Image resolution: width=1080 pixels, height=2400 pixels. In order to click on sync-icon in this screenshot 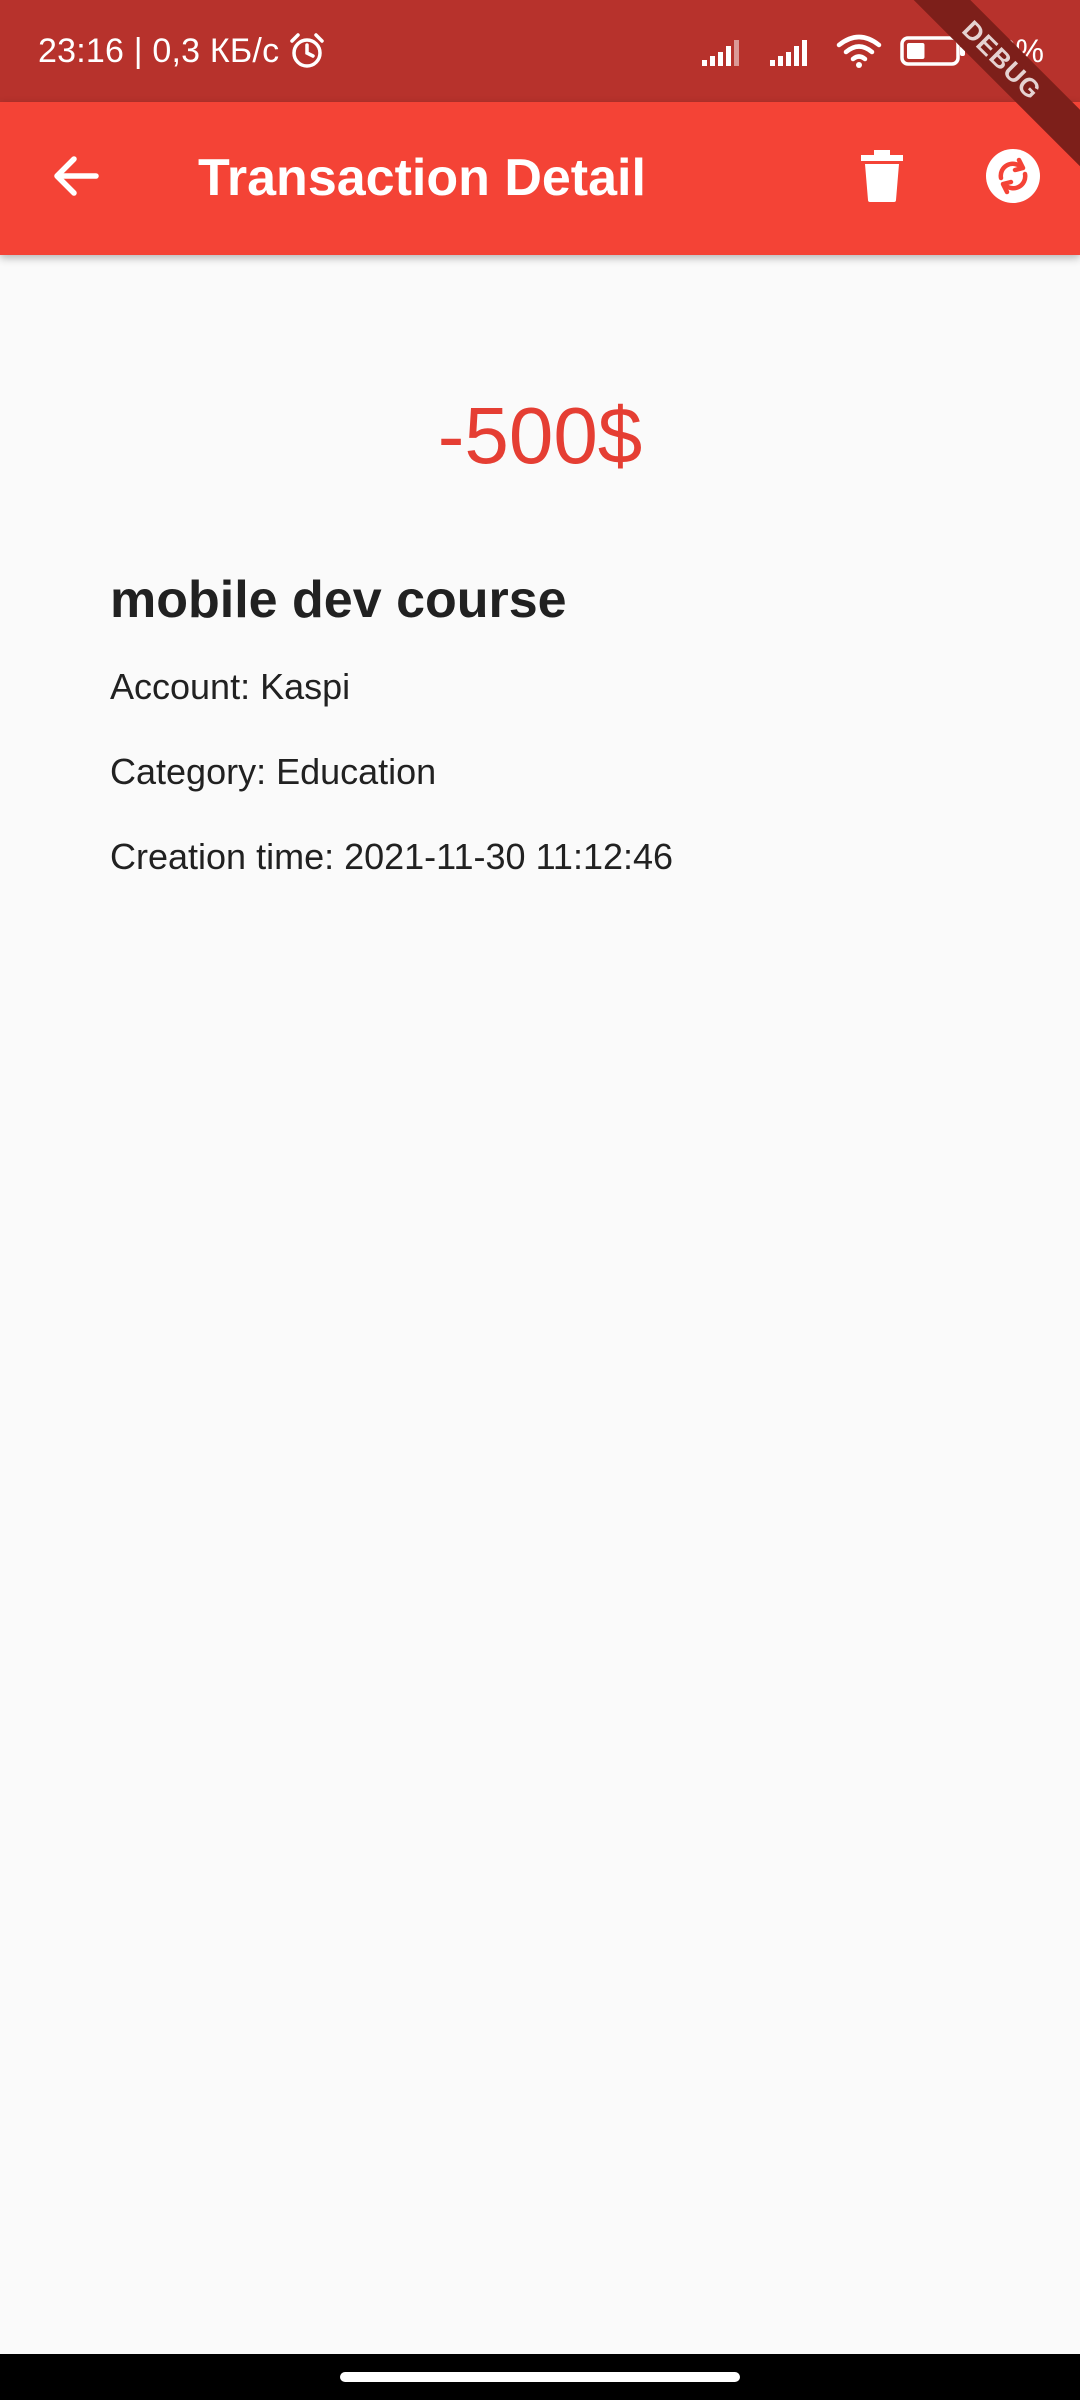, I will do `click(1013, 178)`.